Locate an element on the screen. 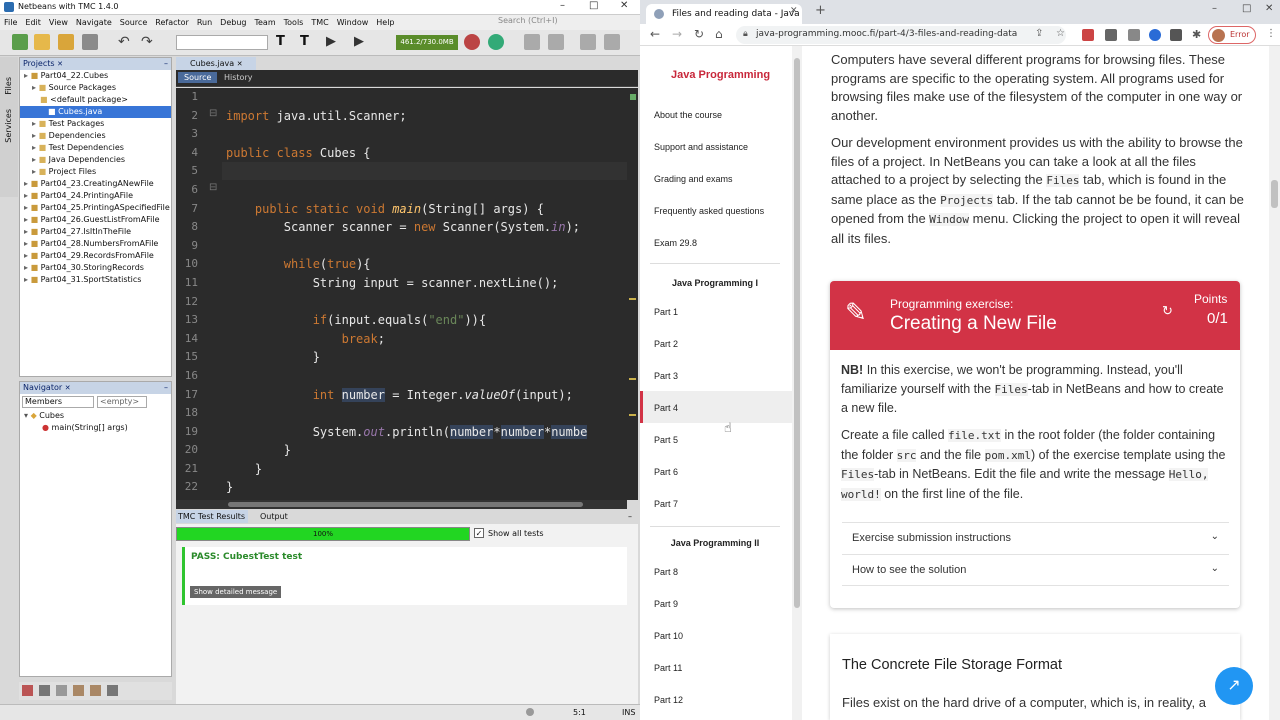 This screenshot has width=1280, height=720. ide-search-input: Search (Ctrl+I) is located at coordinates (528, 20).